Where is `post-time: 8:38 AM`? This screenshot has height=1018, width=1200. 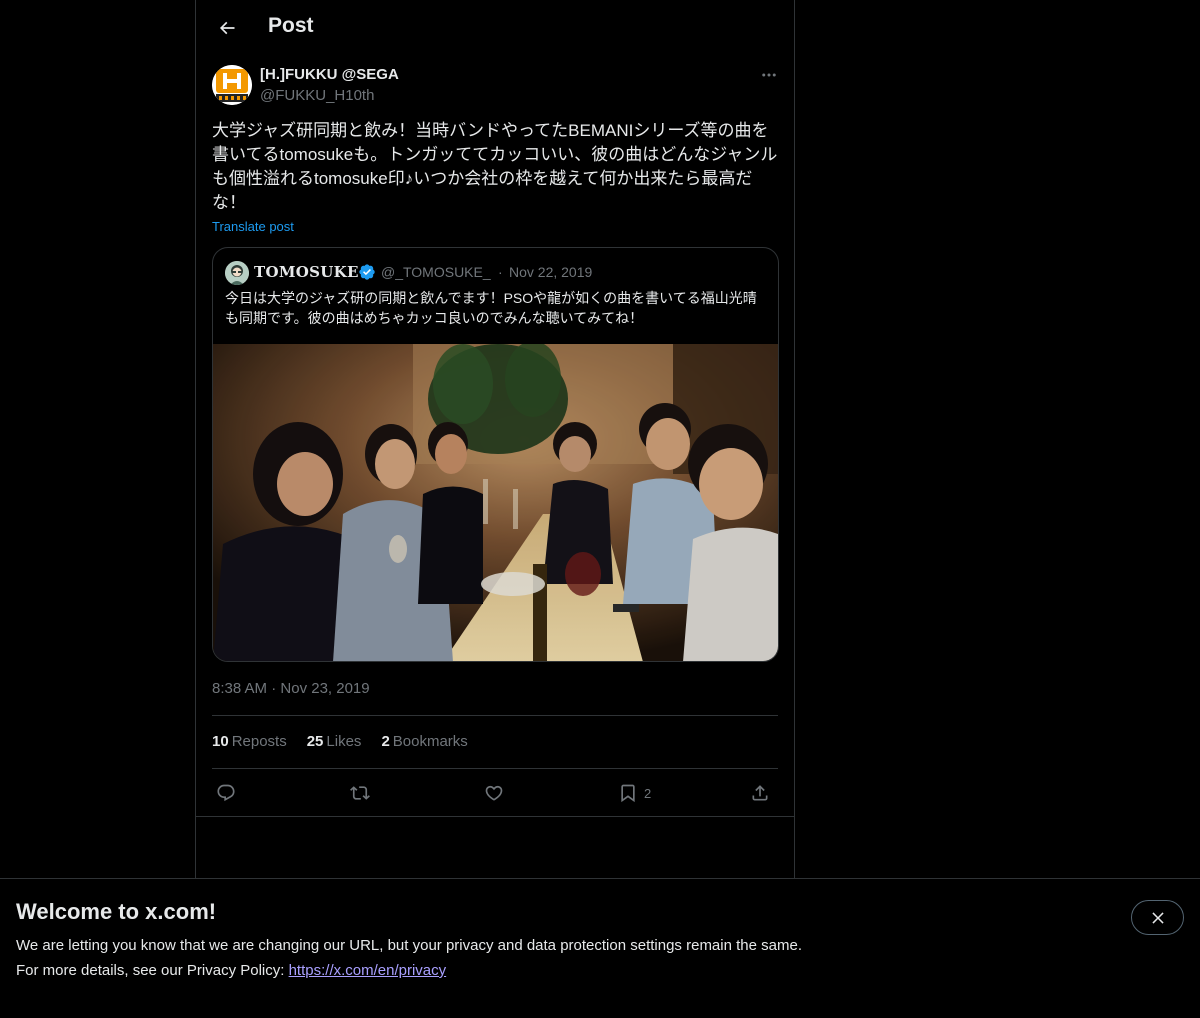 post-time: 8:38 AM is located at coordinates (240, 688).